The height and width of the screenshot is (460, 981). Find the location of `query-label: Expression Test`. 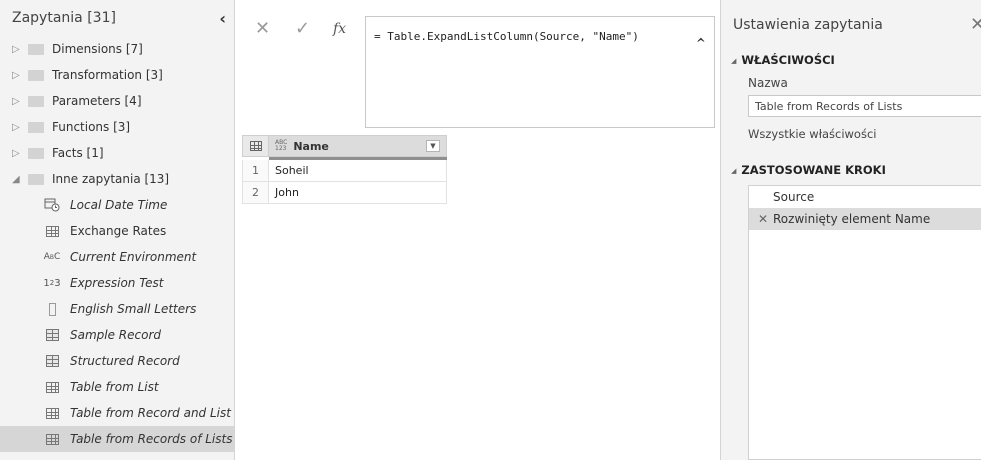

query-label: Expression Test is located at coordinates (117, 283).